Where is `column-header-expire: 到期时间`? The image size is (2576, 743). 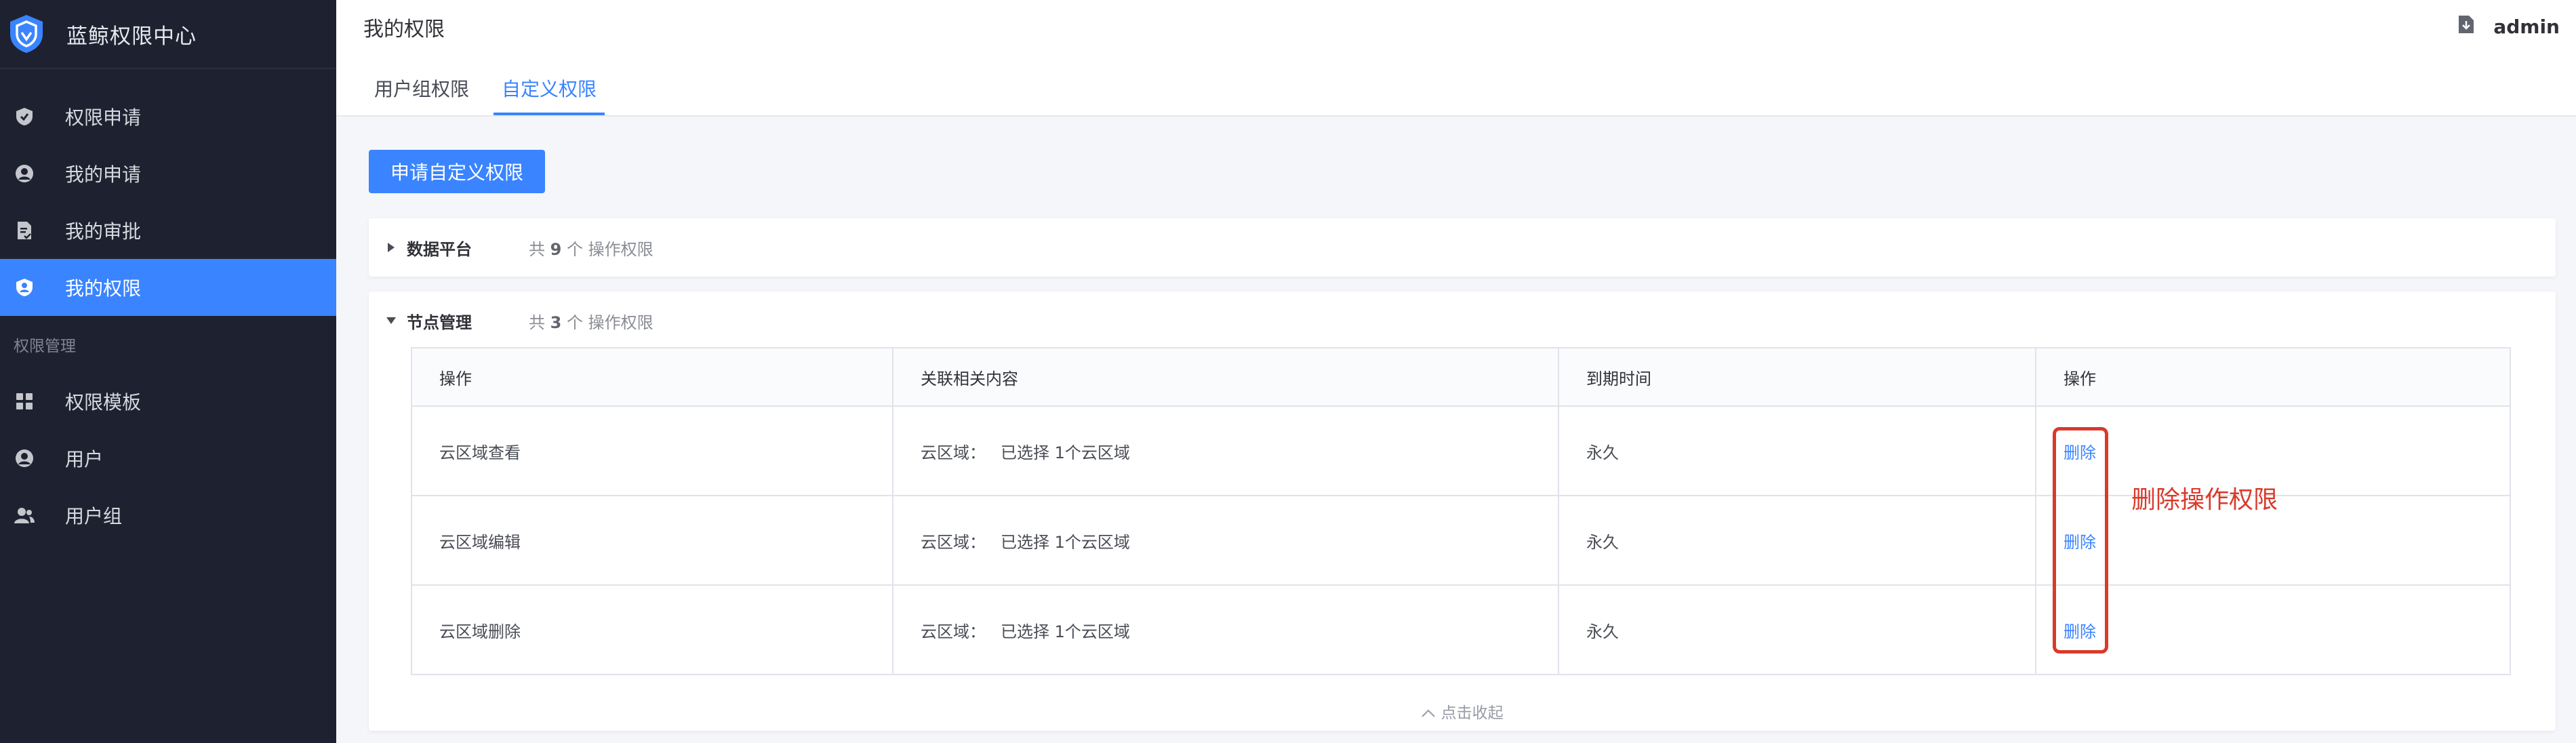
column-header-expire: 到期时间 is located at coordinates (1797, 377).